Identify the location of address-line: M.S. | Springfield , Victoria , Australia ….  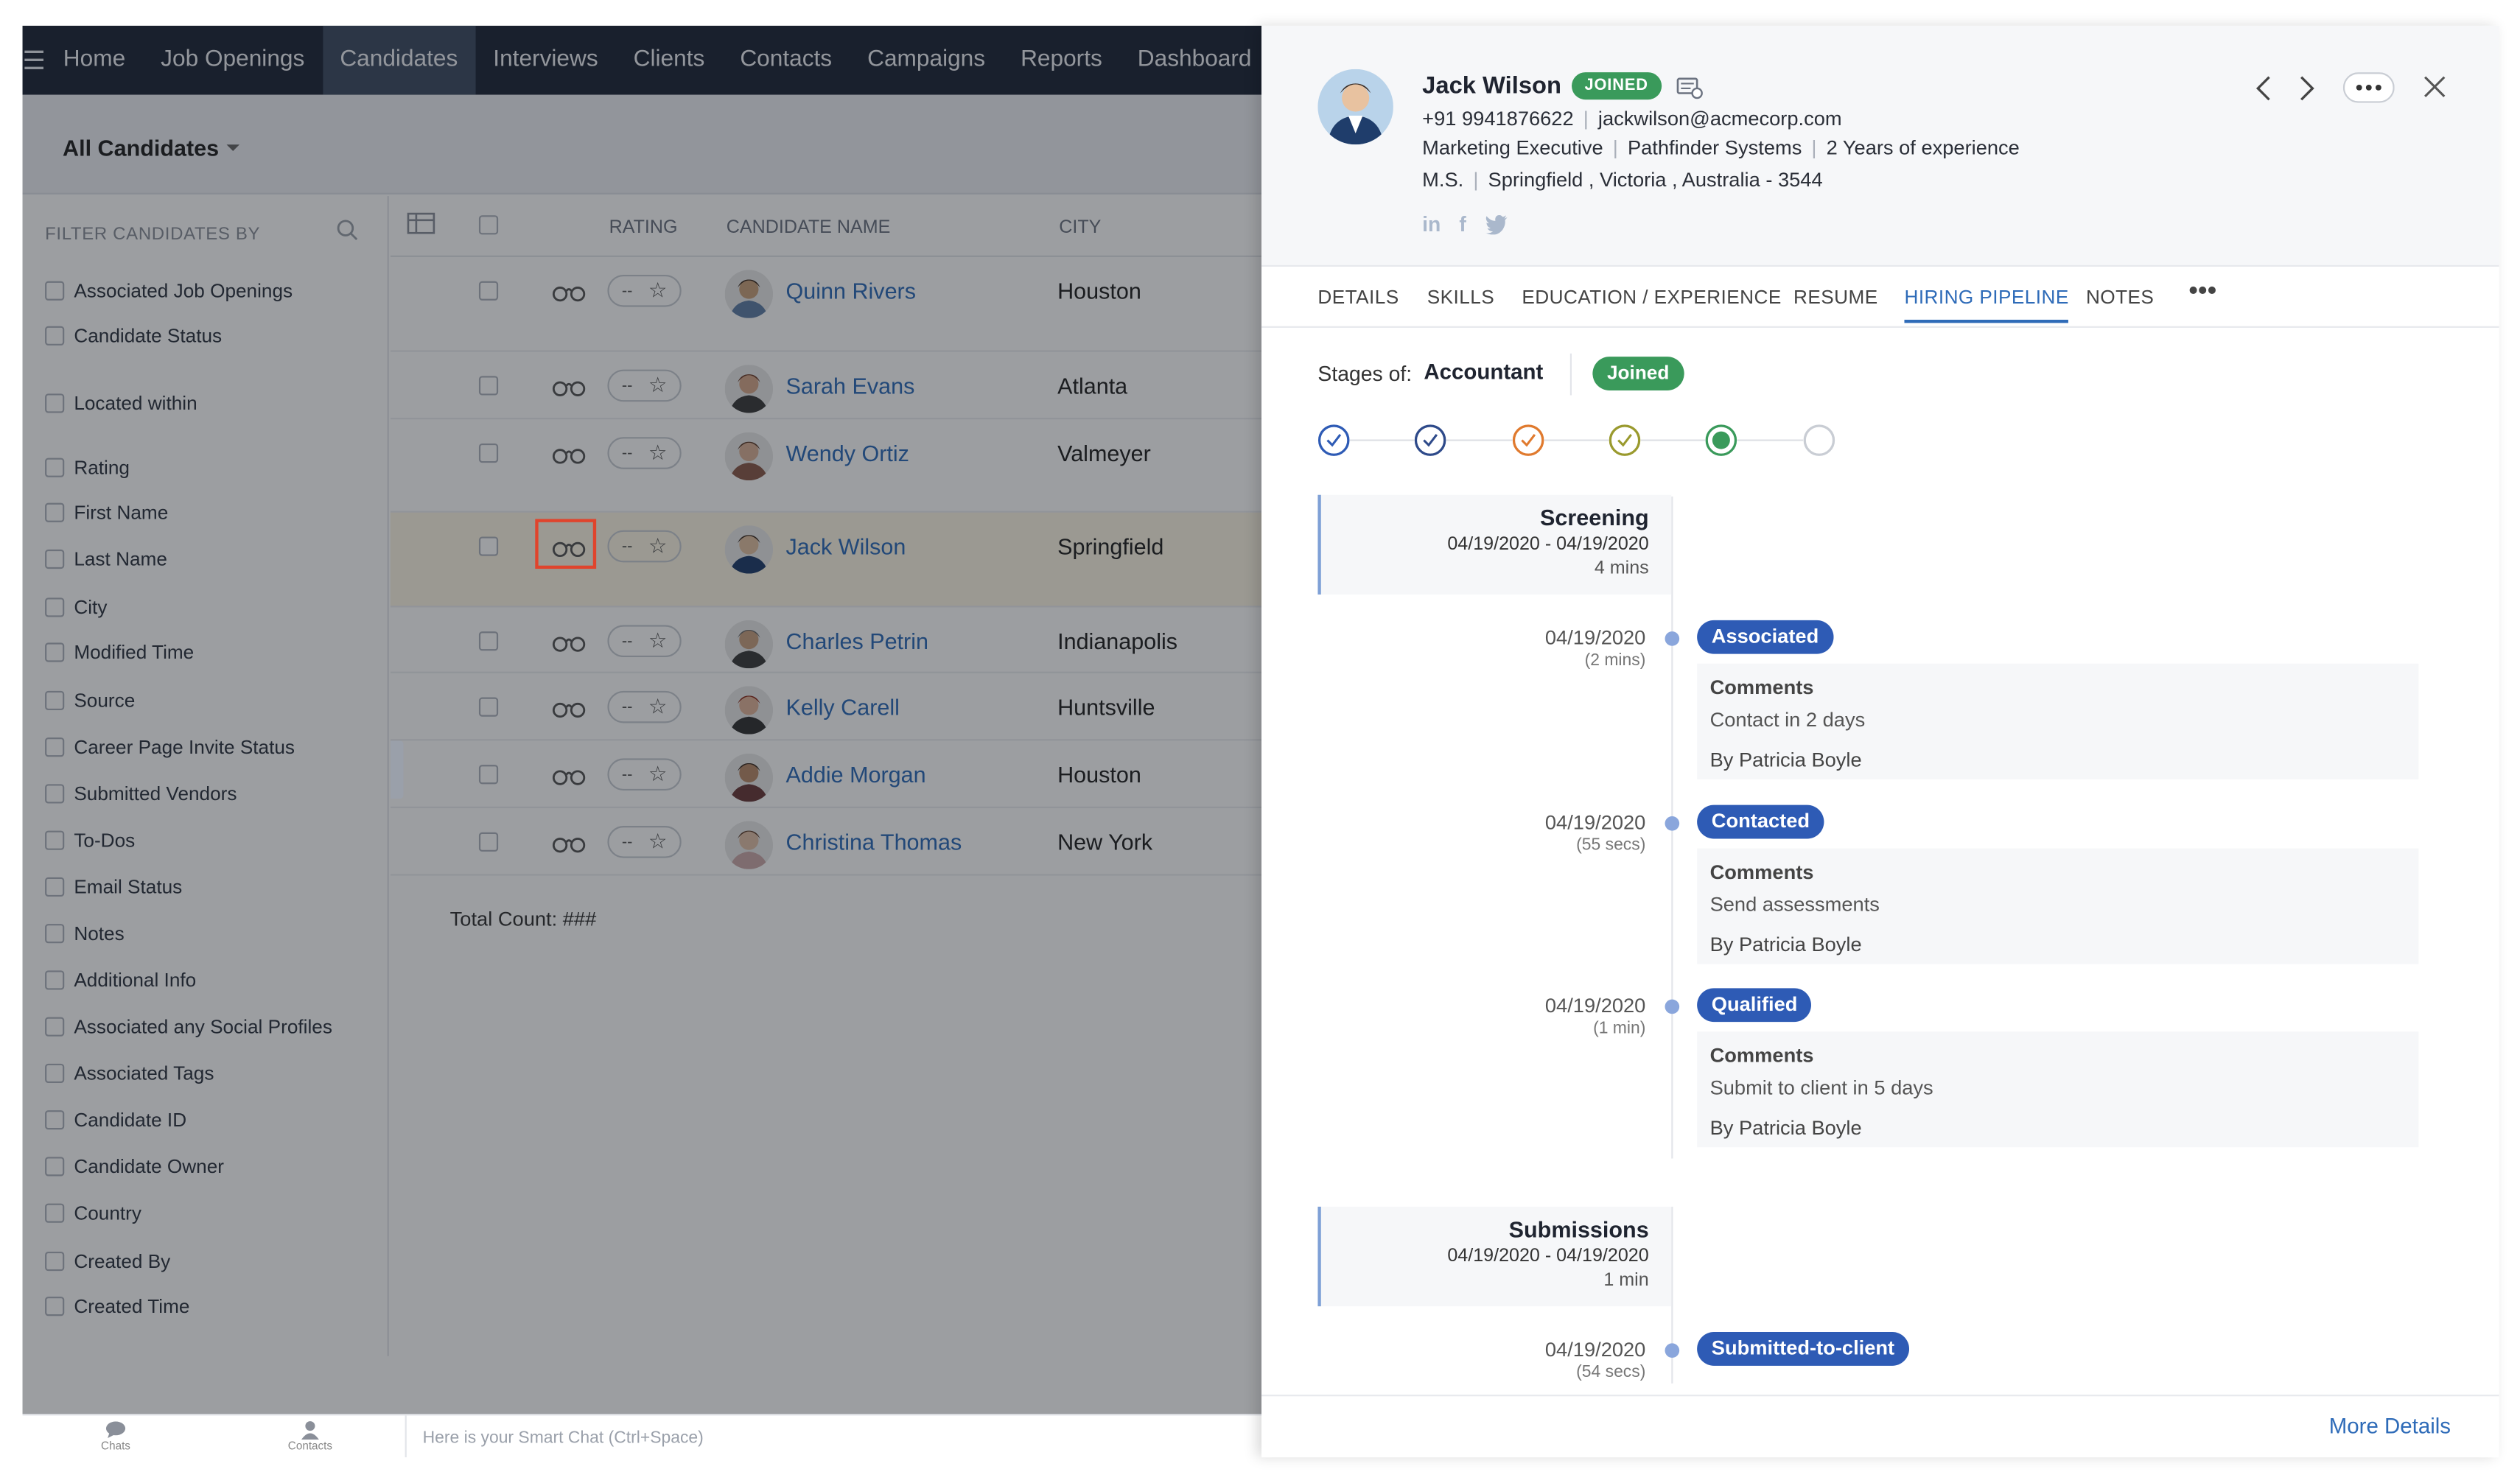
(1622, 180).